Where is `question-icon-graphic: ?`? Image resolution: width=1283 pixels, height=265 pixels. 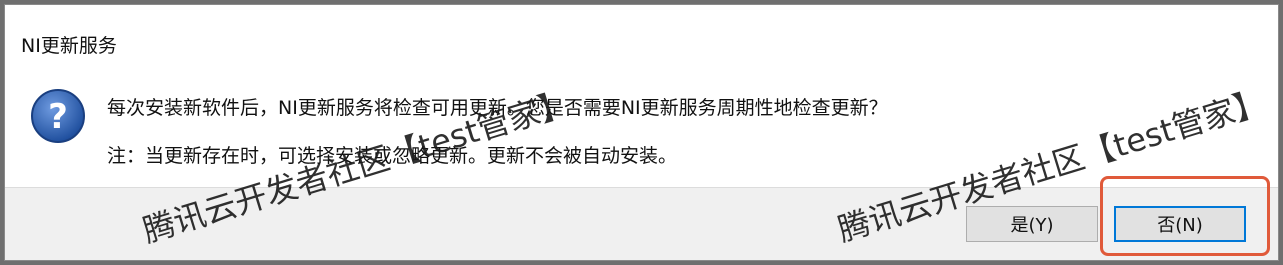
question-icon-graphic: ? is located at coordinates (58, 116).